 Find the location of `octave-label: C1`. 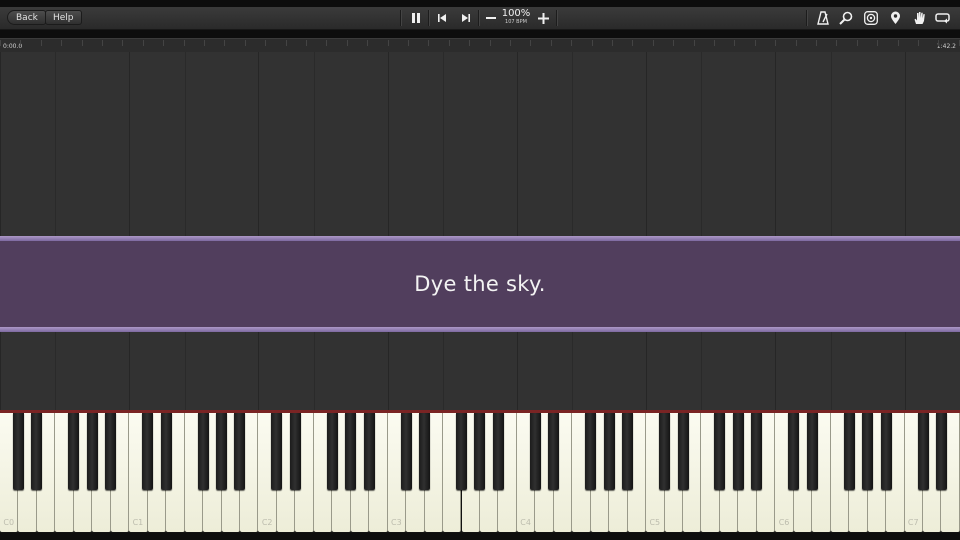

octave-label: C1 is located at coordinates (138, 522).